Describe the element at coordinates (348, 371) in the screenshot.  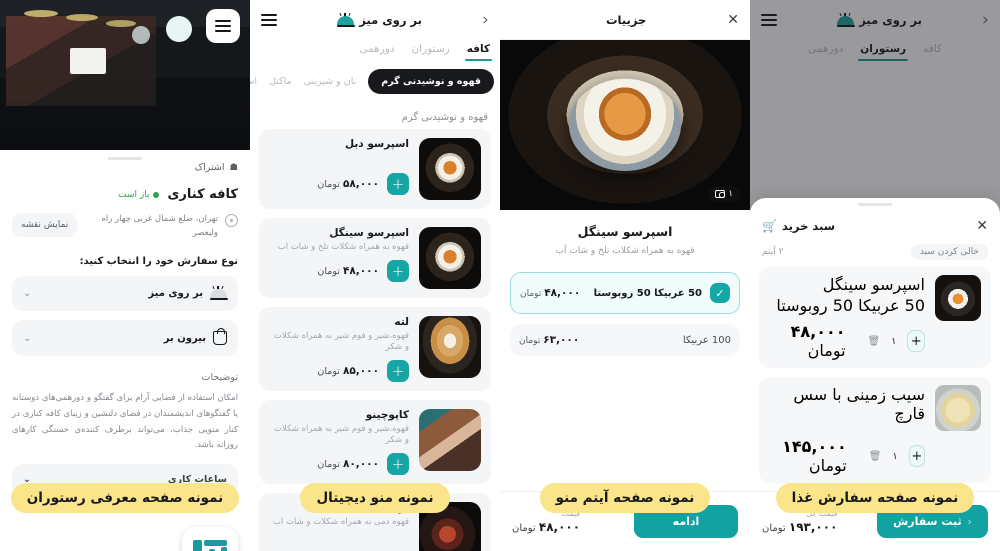
I see `item-price: ۸۵,۰۰۰ تومان` at that location.